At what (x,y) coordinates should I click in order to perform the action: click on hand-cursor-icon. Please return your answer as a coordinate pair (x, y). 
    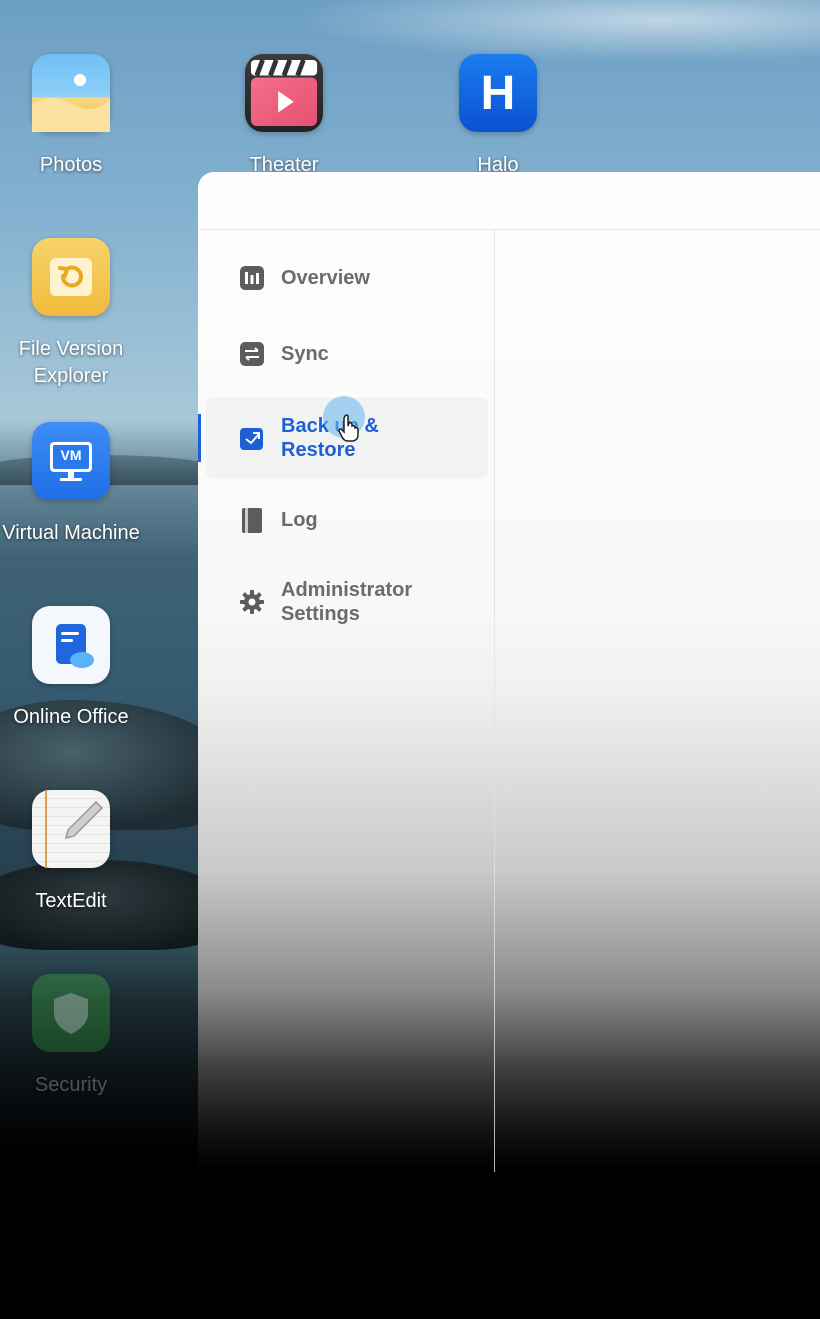
    Looking at the image, I should click on (348, 428).